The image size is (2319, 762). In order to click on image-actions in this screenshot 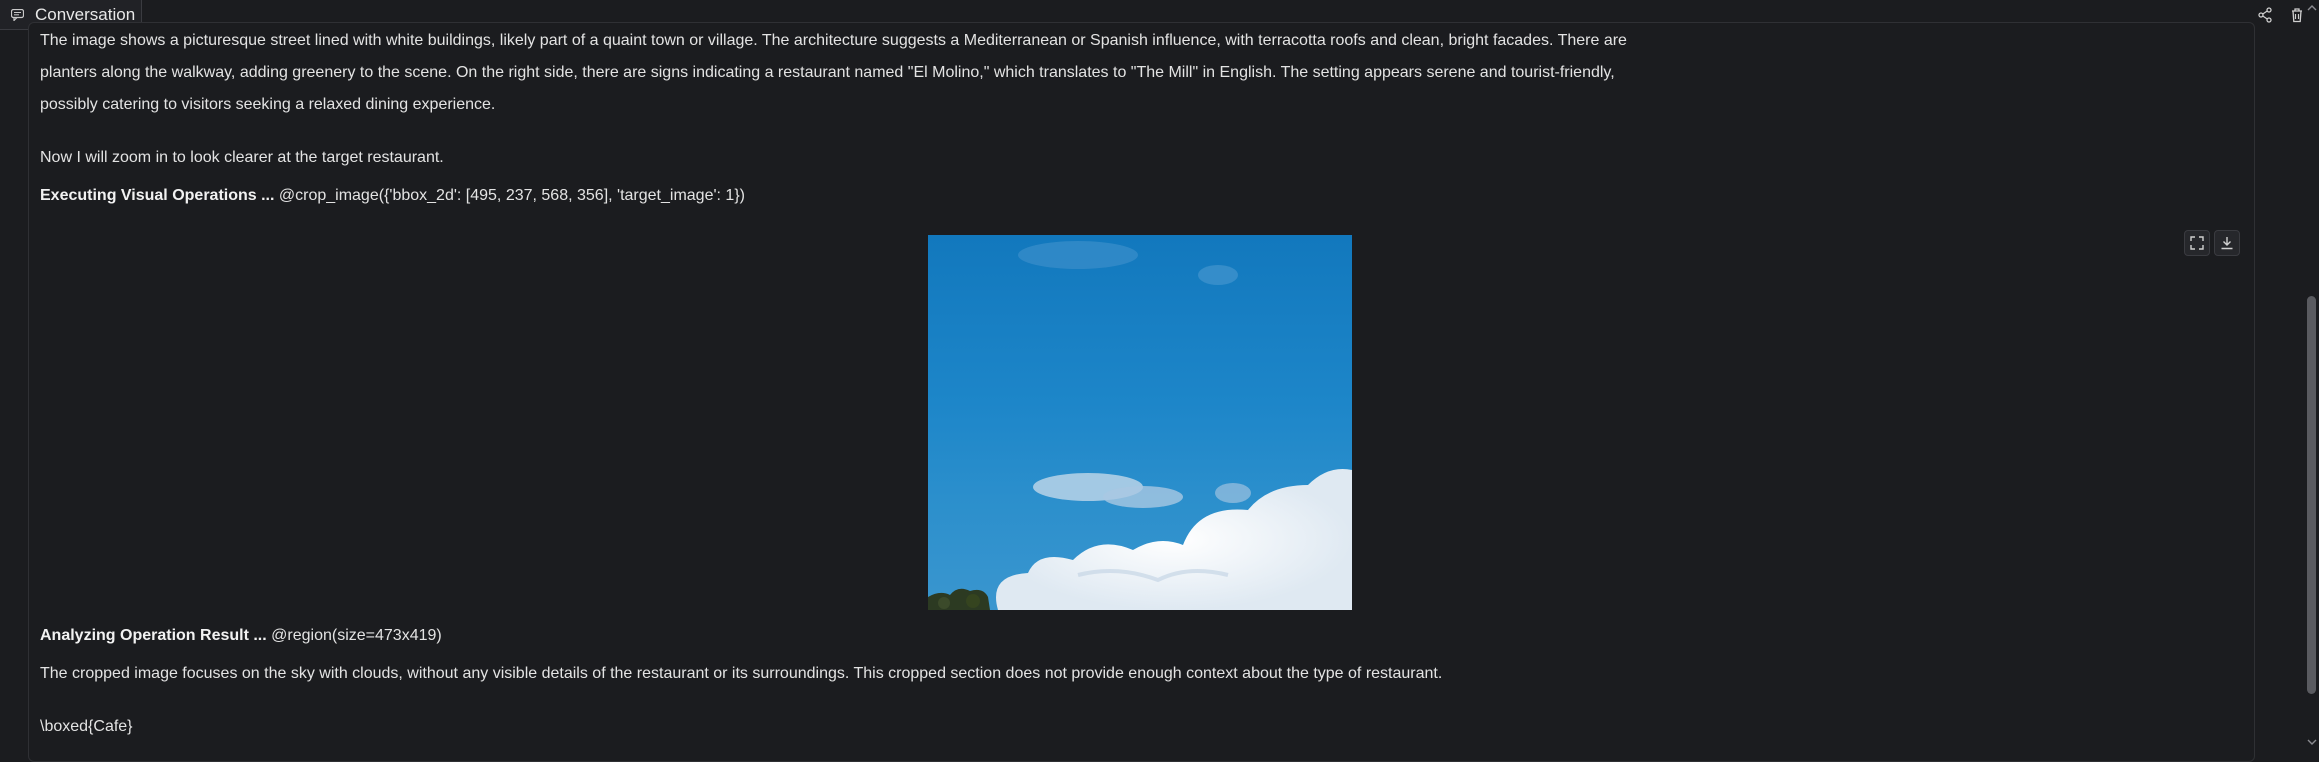, I will do `click(2212, 243)`.